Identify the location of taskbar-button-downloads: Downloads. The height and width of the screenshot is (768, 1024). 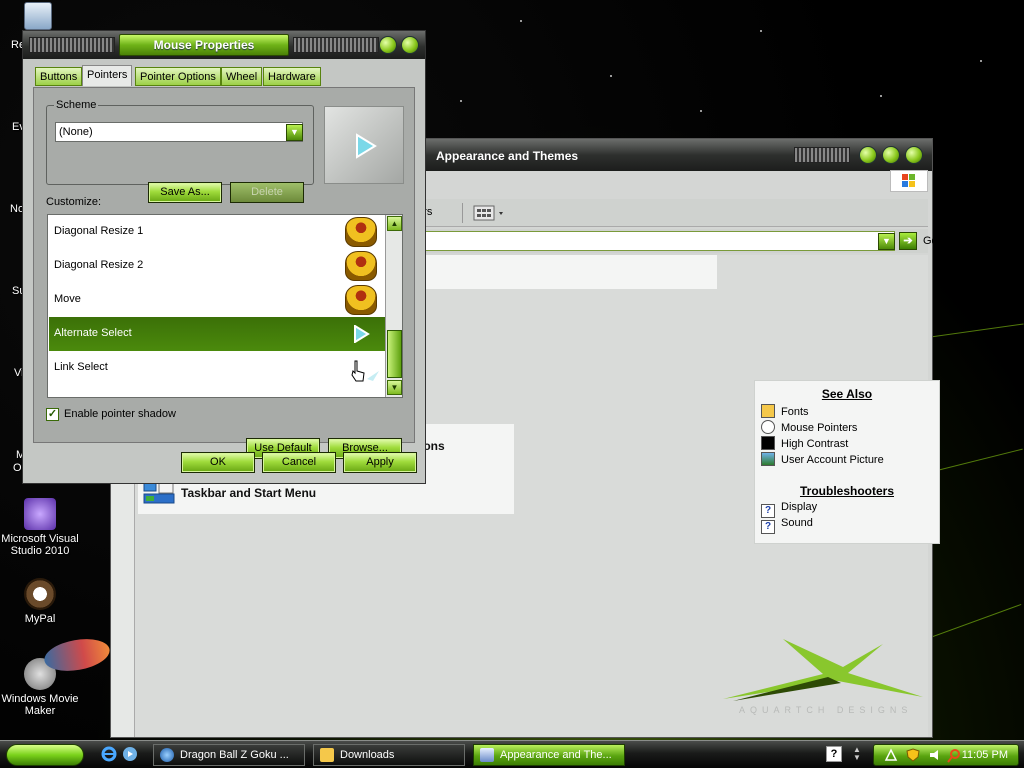
(389, 755).